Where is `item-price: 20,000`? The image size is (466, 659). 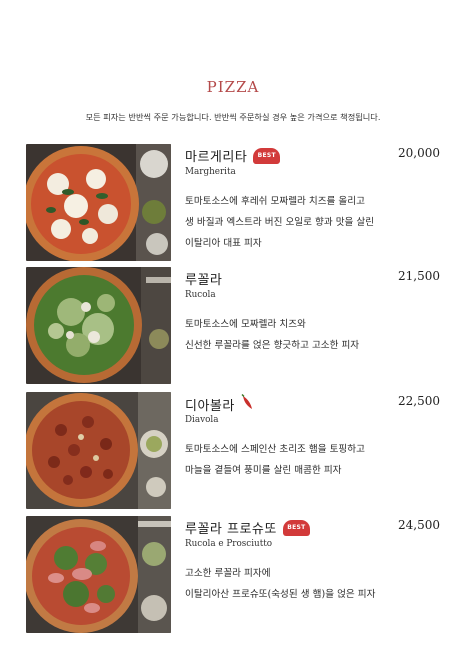
item-price: 20,000 is located at coordinates (419, 153).